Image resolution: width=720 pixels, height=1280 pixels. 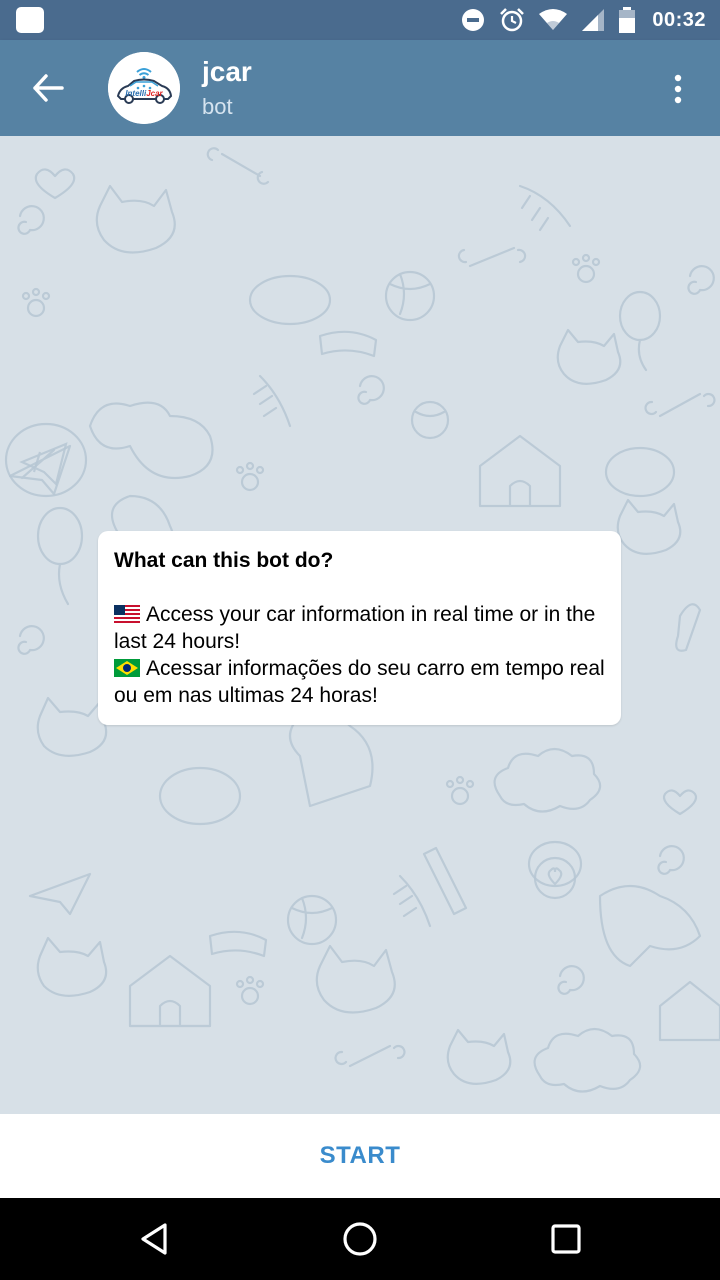 I want to click on bot-info-title: What can this bot do?, so click(x=224, y=560).